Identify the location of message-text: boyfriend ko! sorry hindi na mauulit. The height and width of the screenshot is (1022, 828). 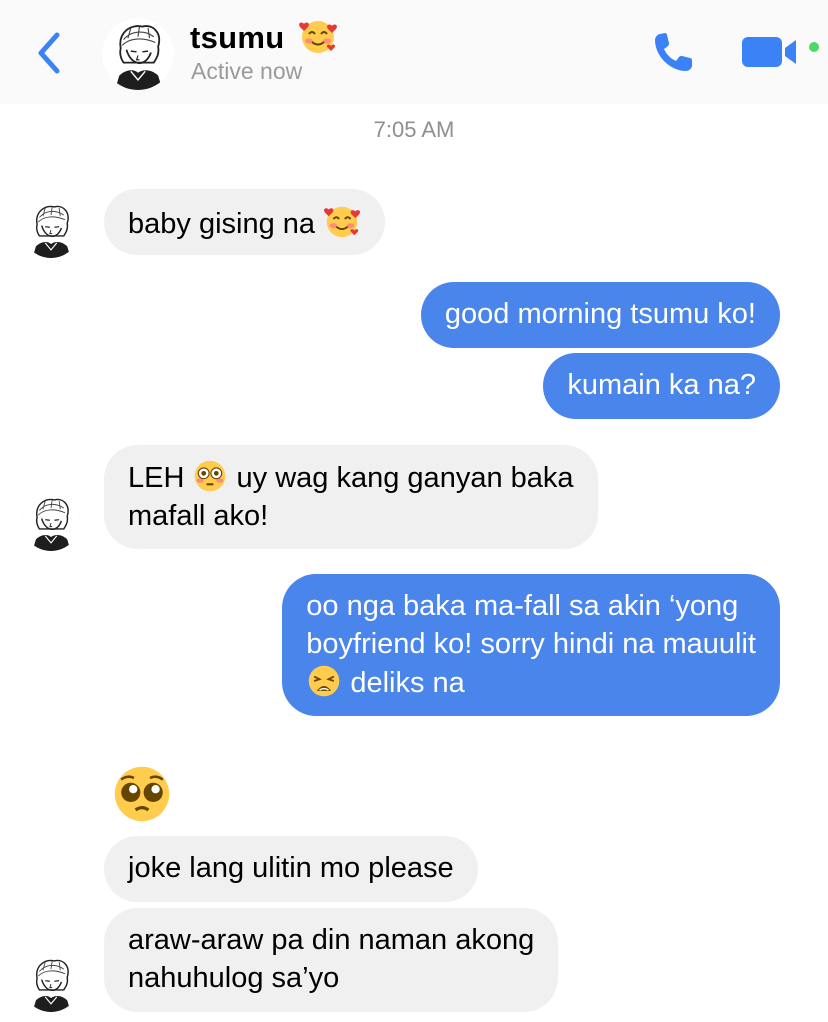
(531, 644).